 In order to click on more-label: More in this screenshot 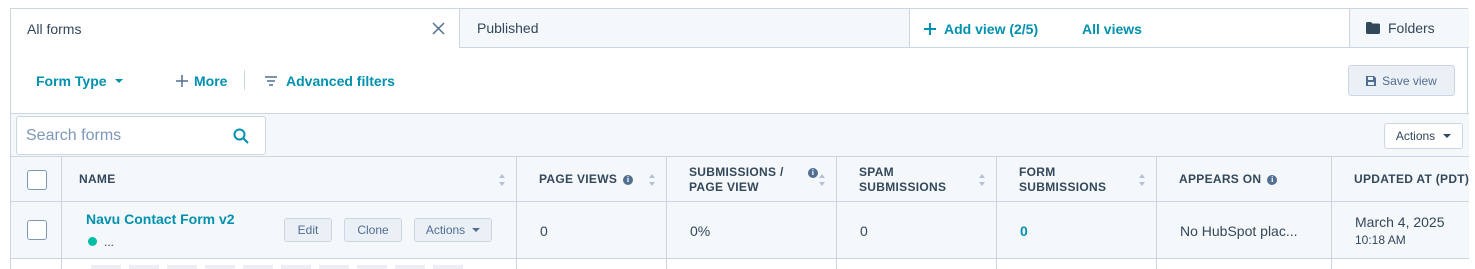, I will do `click(211, 80)`.